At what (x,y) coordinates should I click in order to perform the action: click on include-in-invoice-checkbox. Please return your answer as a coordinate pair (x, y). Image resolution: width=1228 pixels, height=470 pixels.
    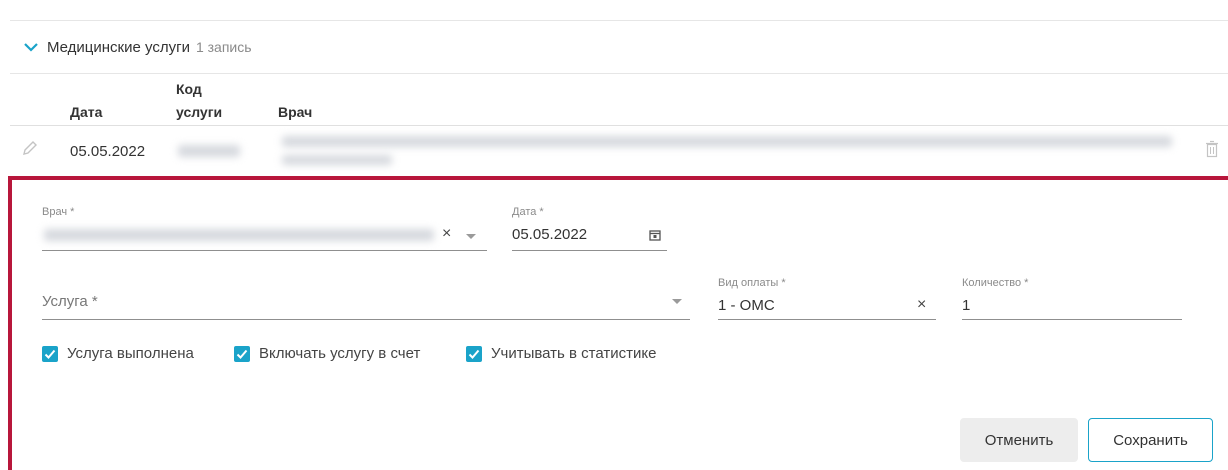
    Looking at the image, I should click on (242, 354).